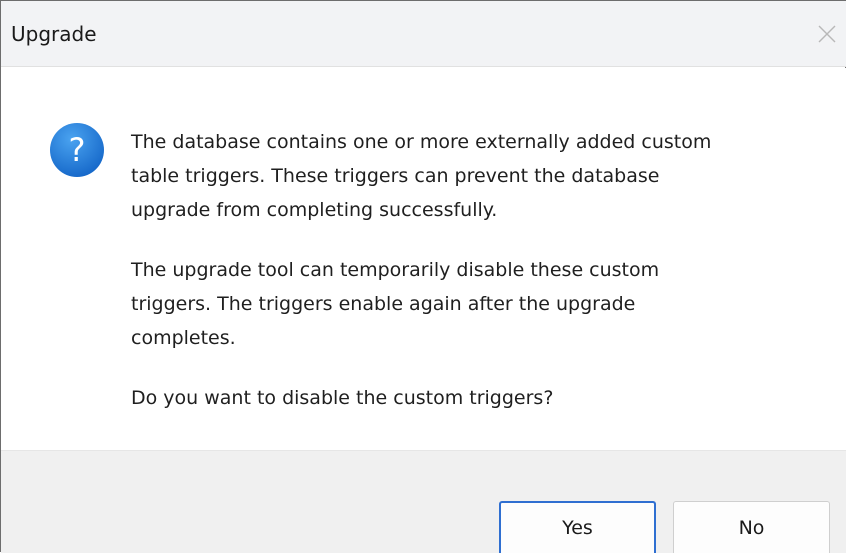  I want to click on question-glyph: ?, so click(77, 150).